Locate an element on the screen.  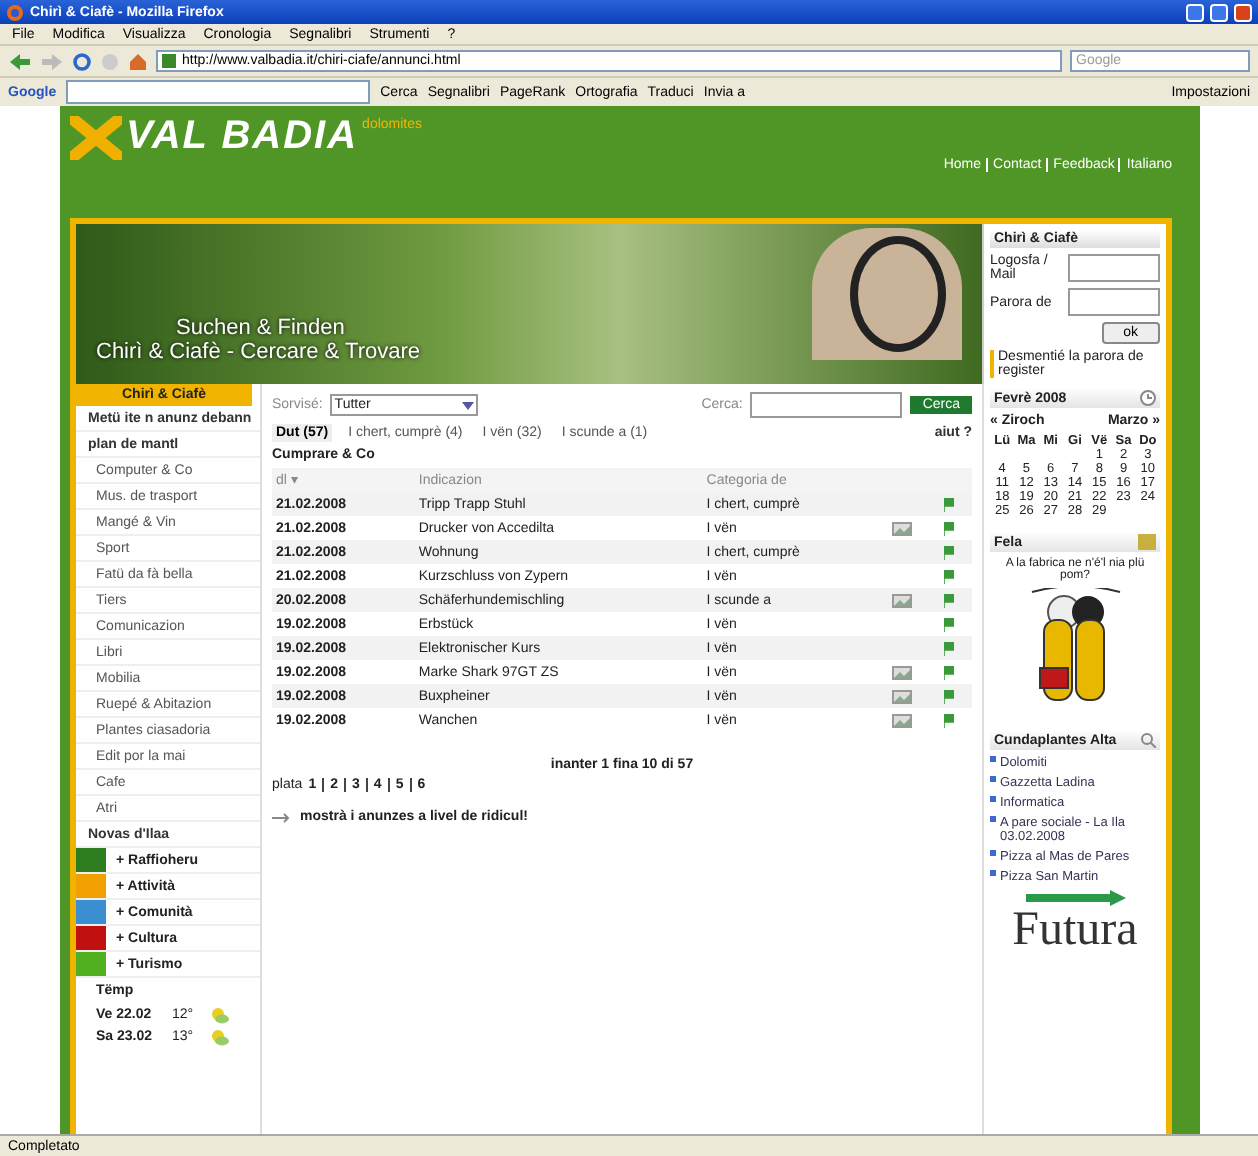
maximize-button is located at coordinates (1219, 12).